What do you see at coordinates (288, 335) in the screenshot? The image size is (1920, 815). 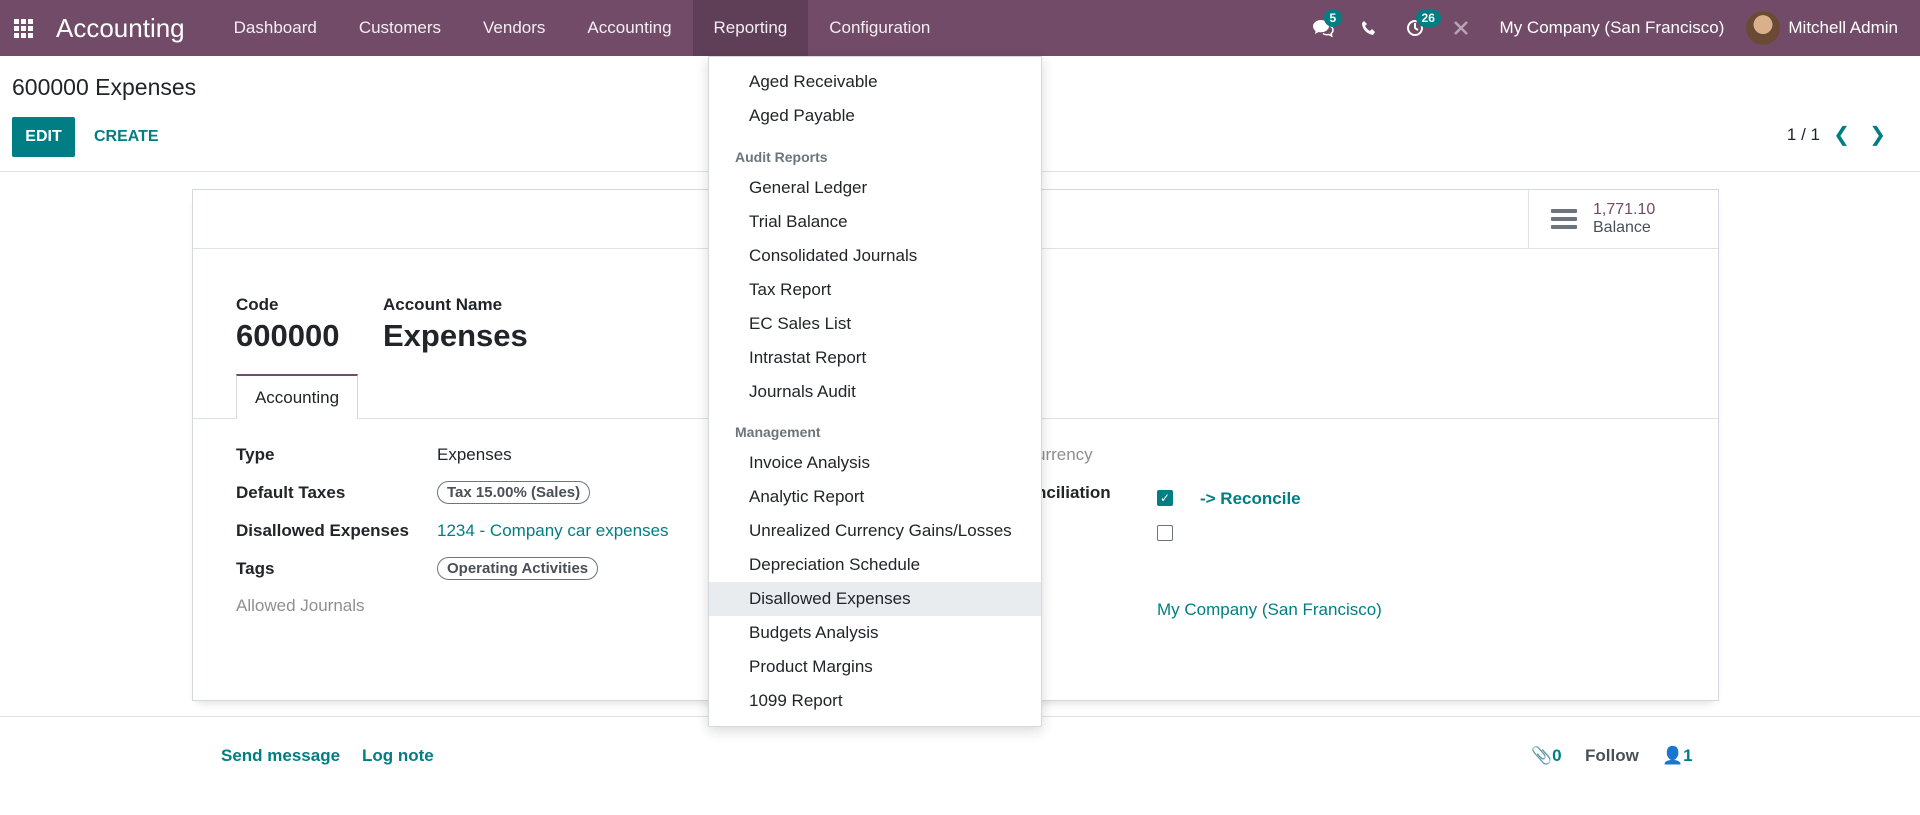 I see `code-value: 600000` at bounding box center [288, 335].